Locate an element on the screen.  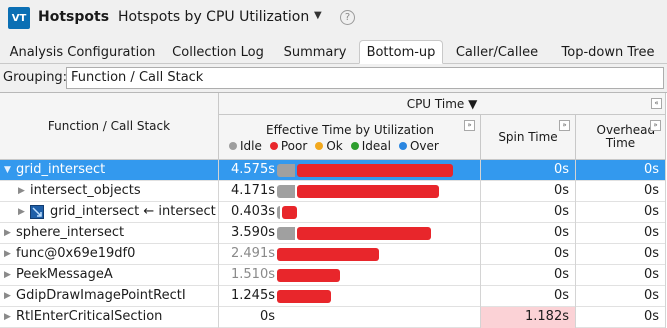
chevron-down-icon: ▼ is located at coordinates (318, 15).